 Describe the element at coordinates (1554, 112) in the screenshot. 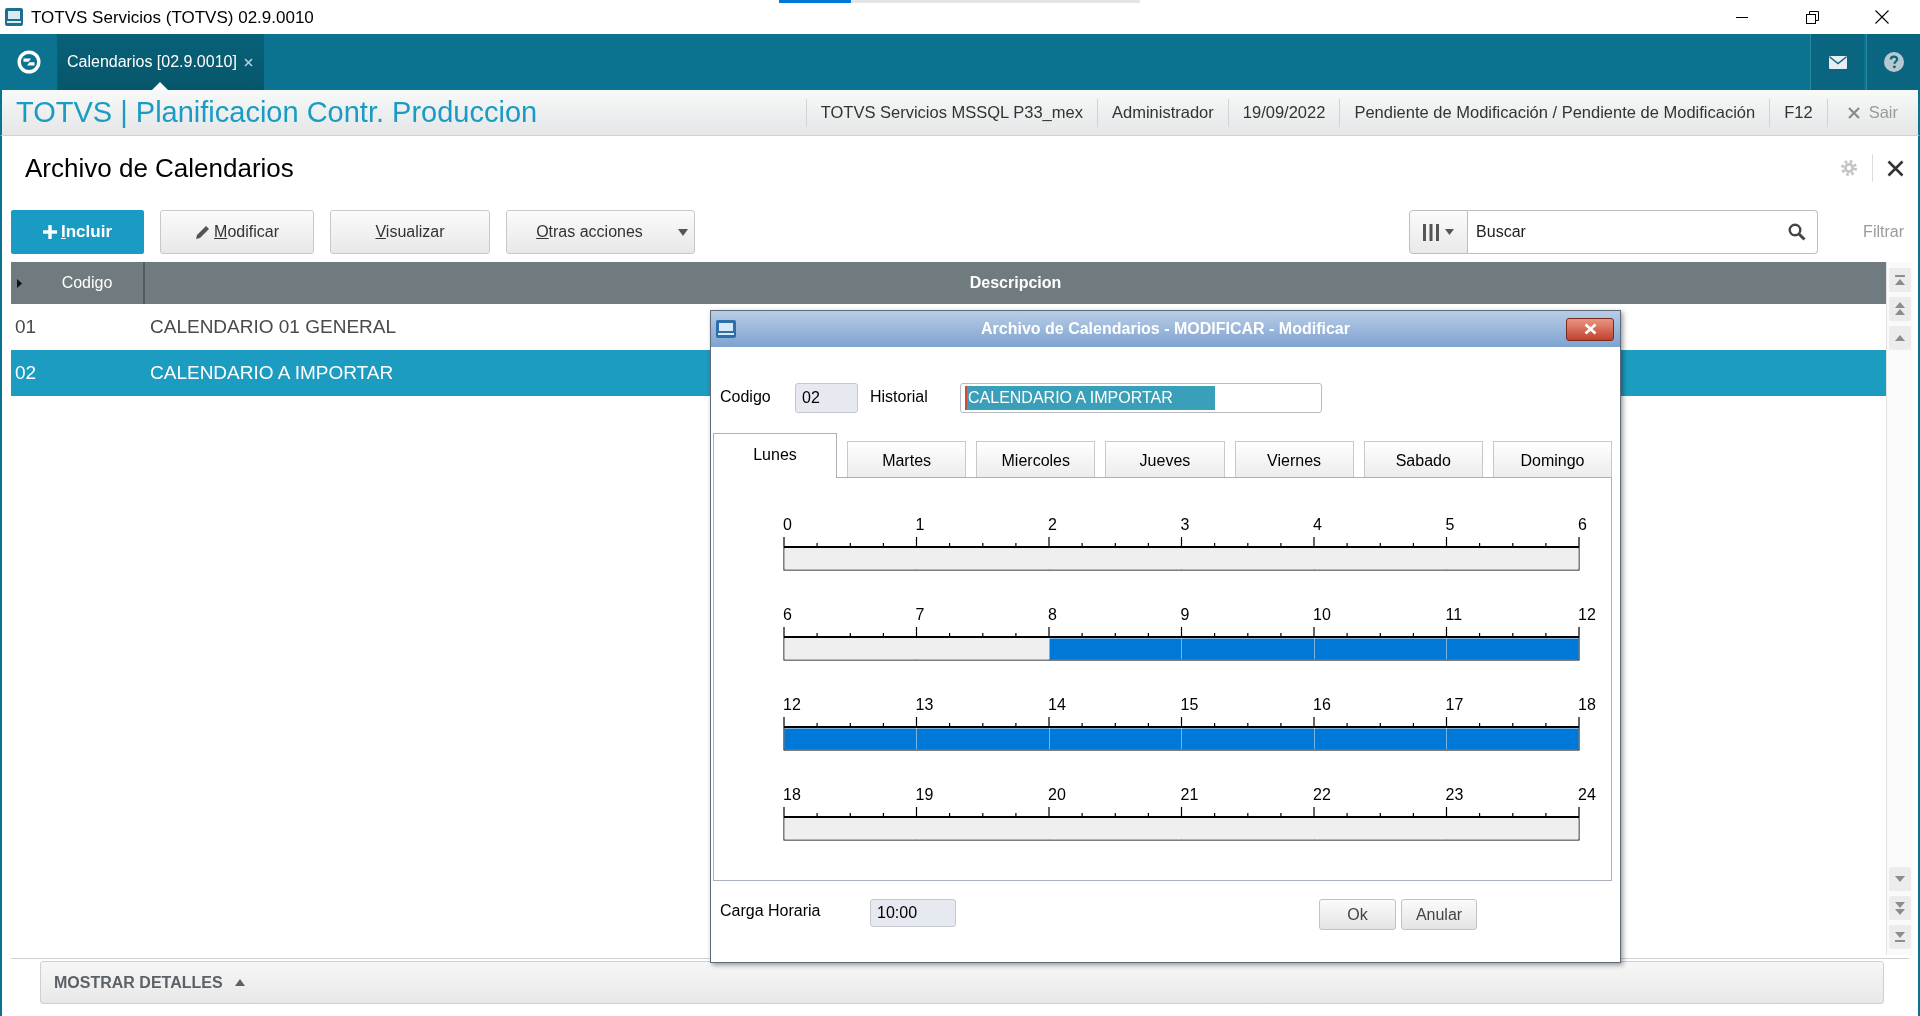

I see `status-text: Pendiente de Modificación / Pendiente de Modificación` at that location.